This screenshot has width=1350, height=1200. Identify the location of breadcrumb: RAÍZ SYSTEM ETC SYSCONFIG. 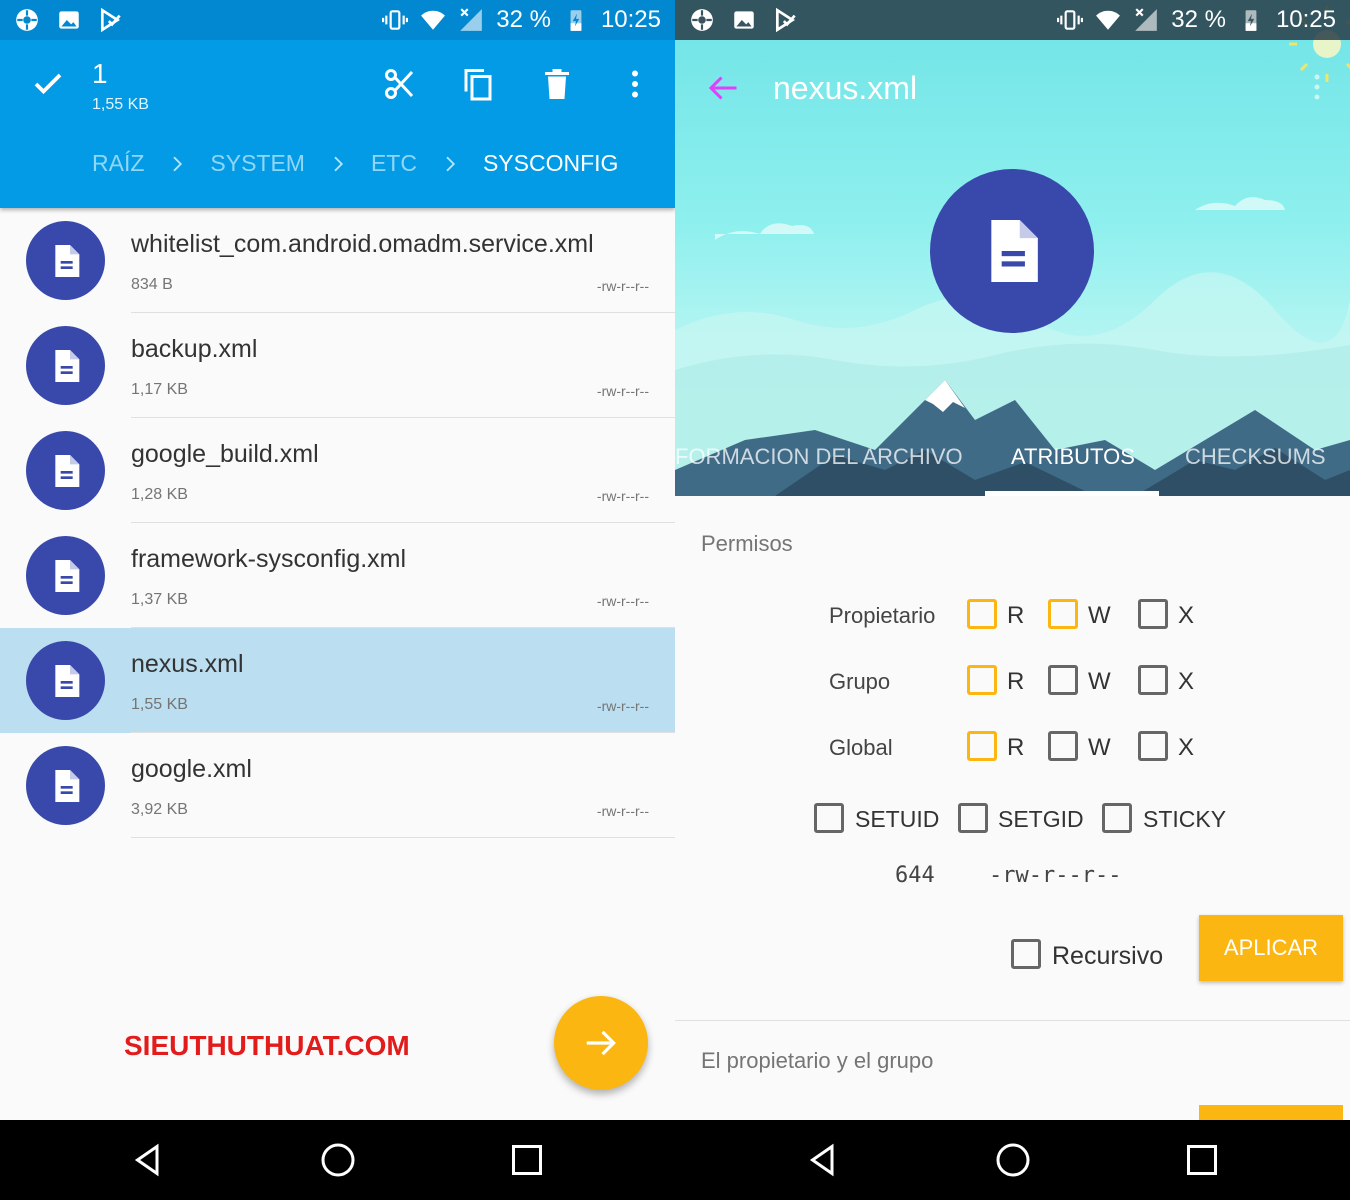
(355, 163).